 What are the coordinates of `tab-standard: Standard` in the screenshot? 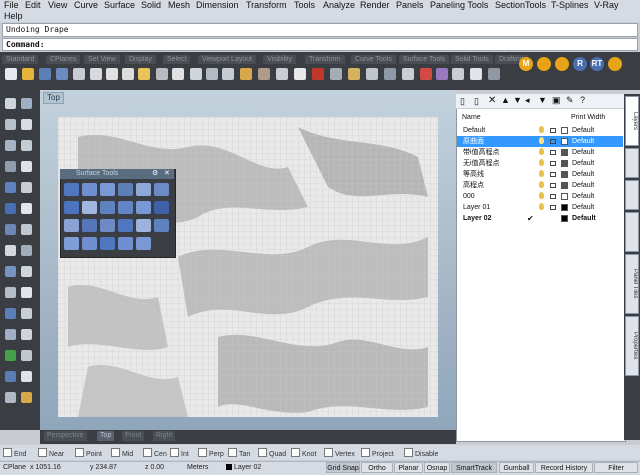 It's located at (20, 59).